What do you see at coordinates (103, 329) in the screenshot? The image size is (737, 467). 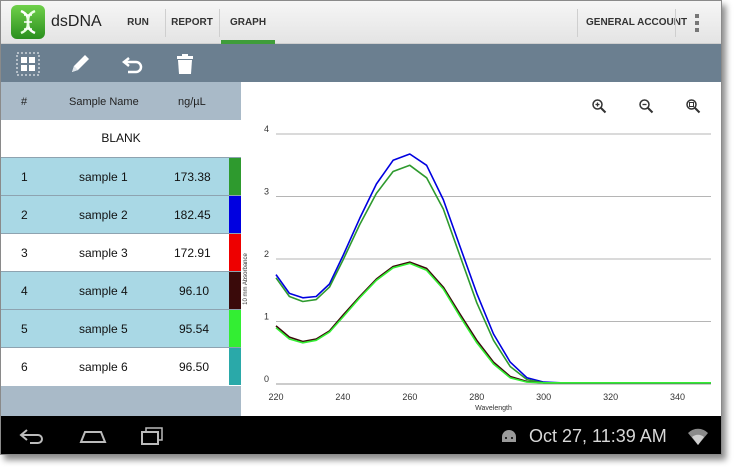 I see `row-sample-name: sample 5` at bounding box center [103, 329].